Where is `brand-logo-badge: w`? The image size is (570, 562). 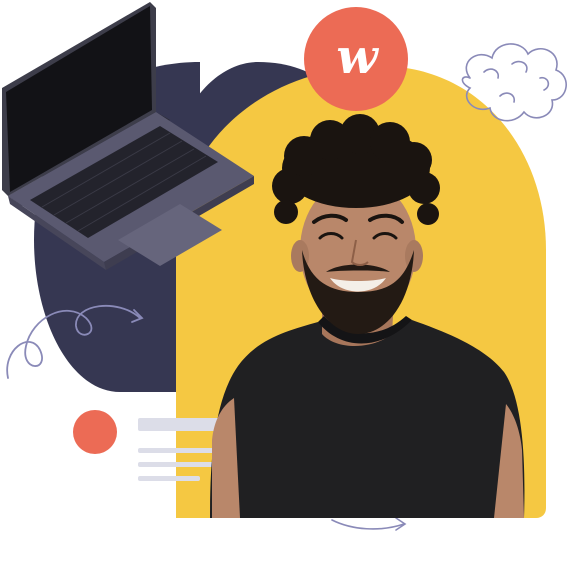
brand-logo-badge: w is located at coordinates (356, 59).